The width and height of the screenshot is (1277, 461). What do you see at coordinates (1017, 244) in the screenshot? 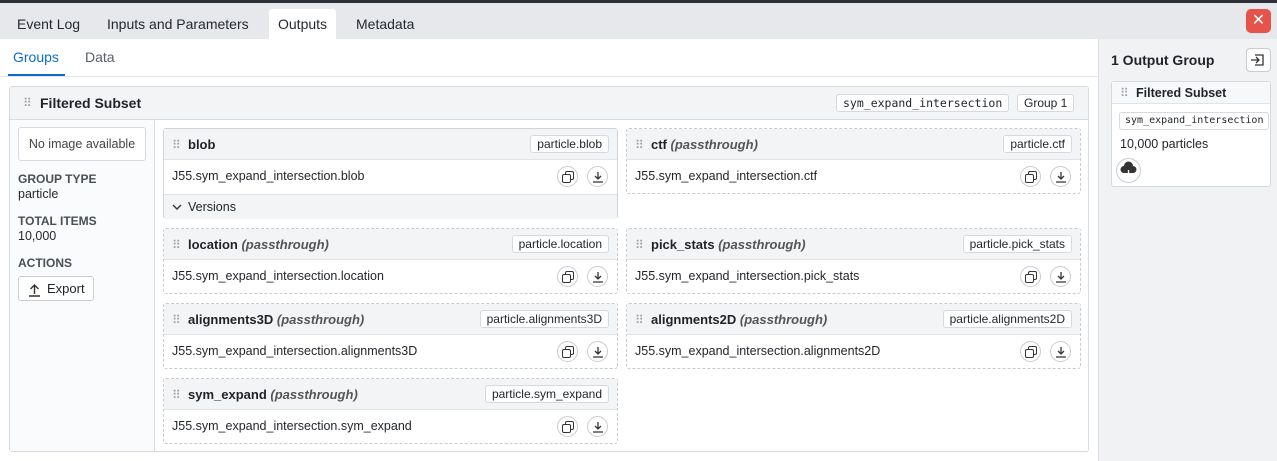
I see `slot-type-chip: particle.pick_stats` at bounding box center [1017, 244].